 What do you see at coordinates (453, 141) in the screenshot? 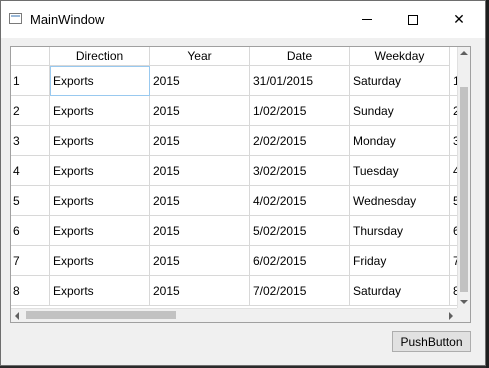
I see `table-cell: 3` at bounding box center [453, 141].